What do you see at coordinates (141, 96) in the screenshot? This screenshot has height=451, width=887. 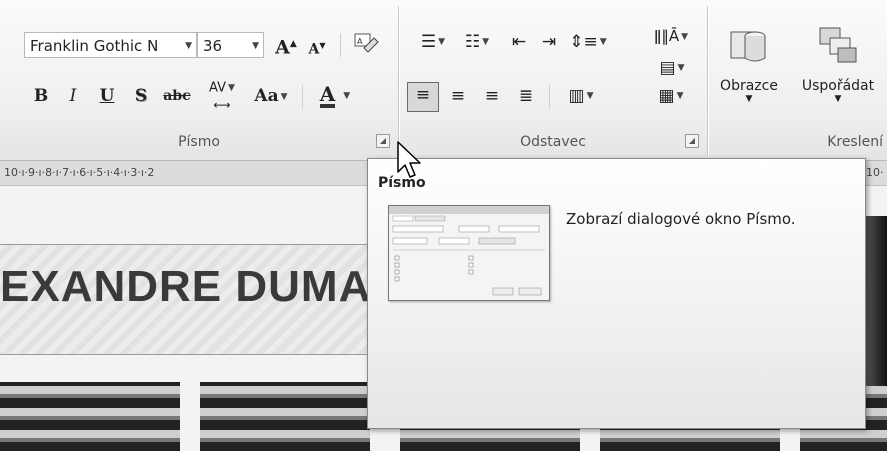 I see `shadow-button: S` at bounding box center [141, 96].